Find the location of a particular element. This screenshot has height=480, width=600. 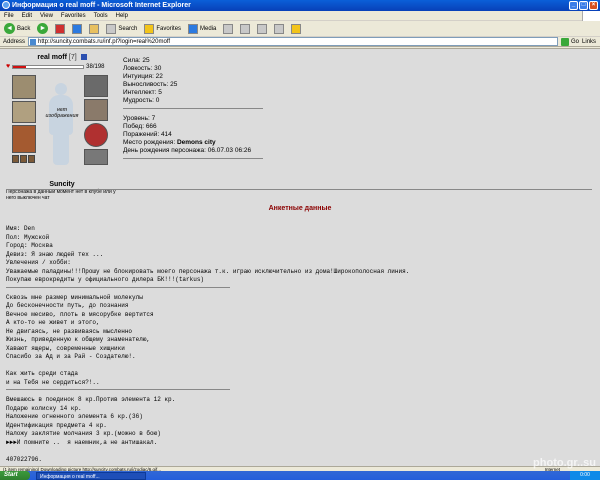

menu-favorites: Favorites is located at coordinates (73, 15).